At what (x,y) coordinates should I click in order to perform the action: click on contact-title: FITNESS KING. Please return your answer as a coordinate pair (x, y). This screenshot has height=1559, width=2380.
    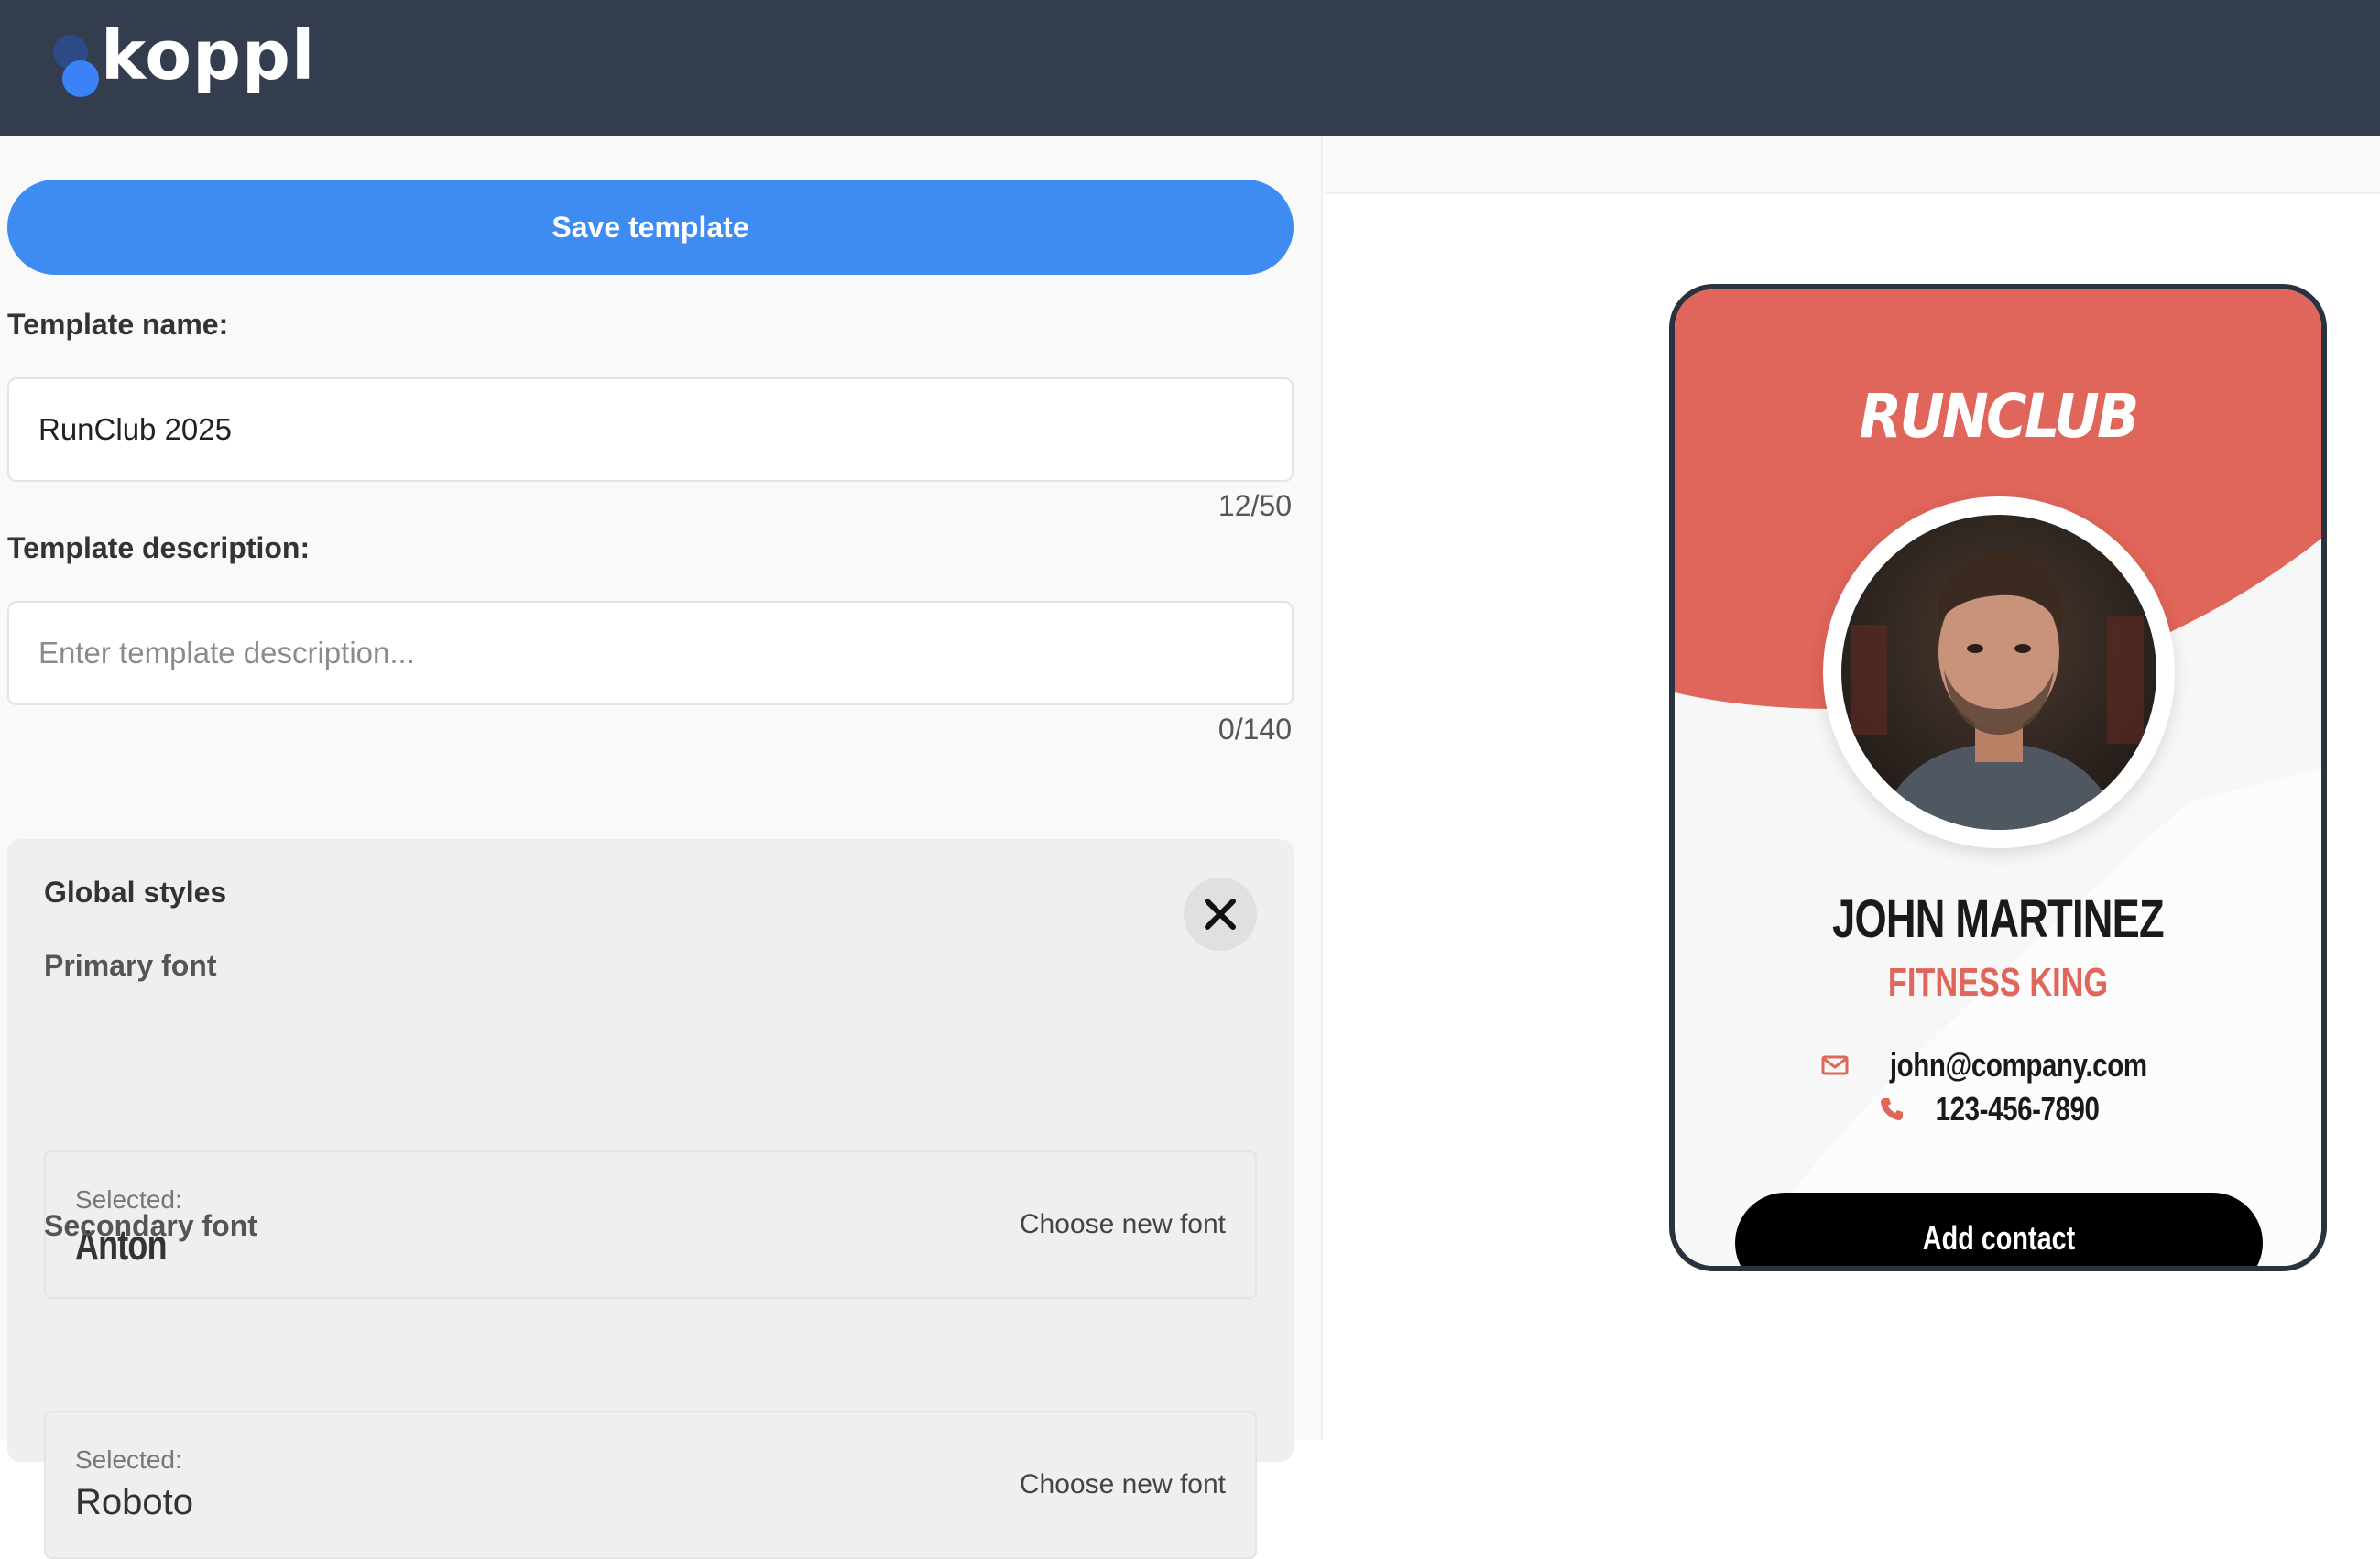
    Looking at the image, I should click on (1998, 983).